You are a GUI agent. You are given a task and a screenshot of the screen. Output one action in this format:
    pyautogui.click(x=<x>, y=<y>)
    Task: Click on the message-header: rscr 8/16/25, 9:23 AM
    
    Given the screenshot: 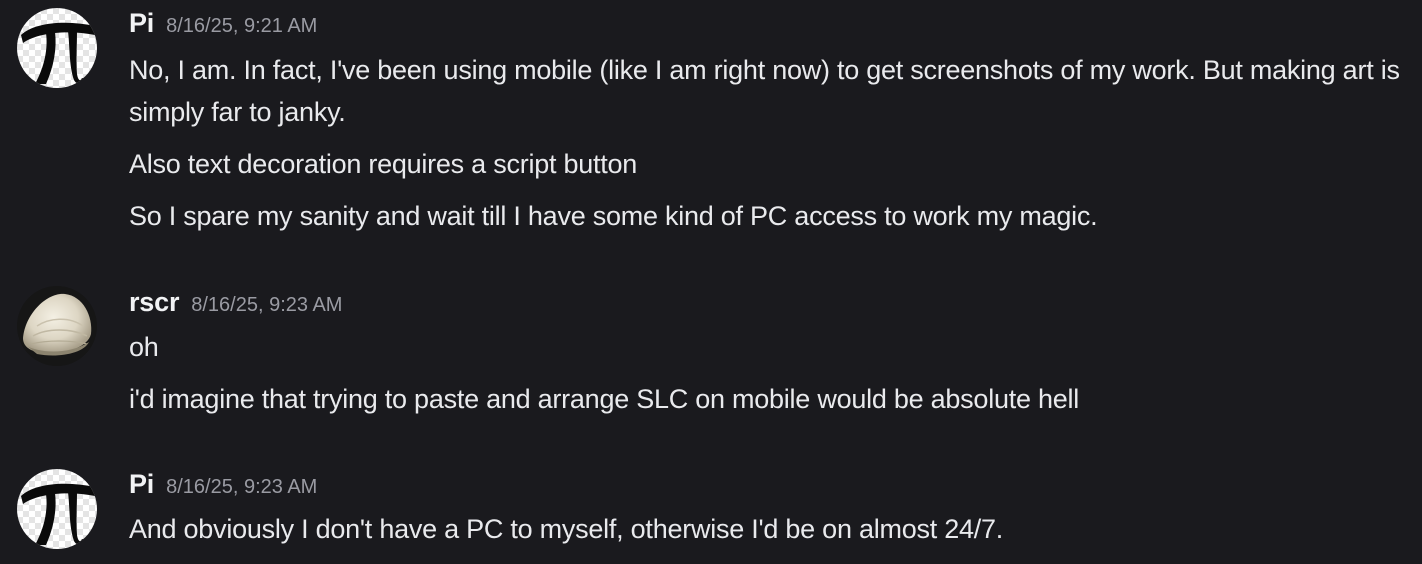 What is the action you would take?
    pyautogui.click(x=235, y=302)
    